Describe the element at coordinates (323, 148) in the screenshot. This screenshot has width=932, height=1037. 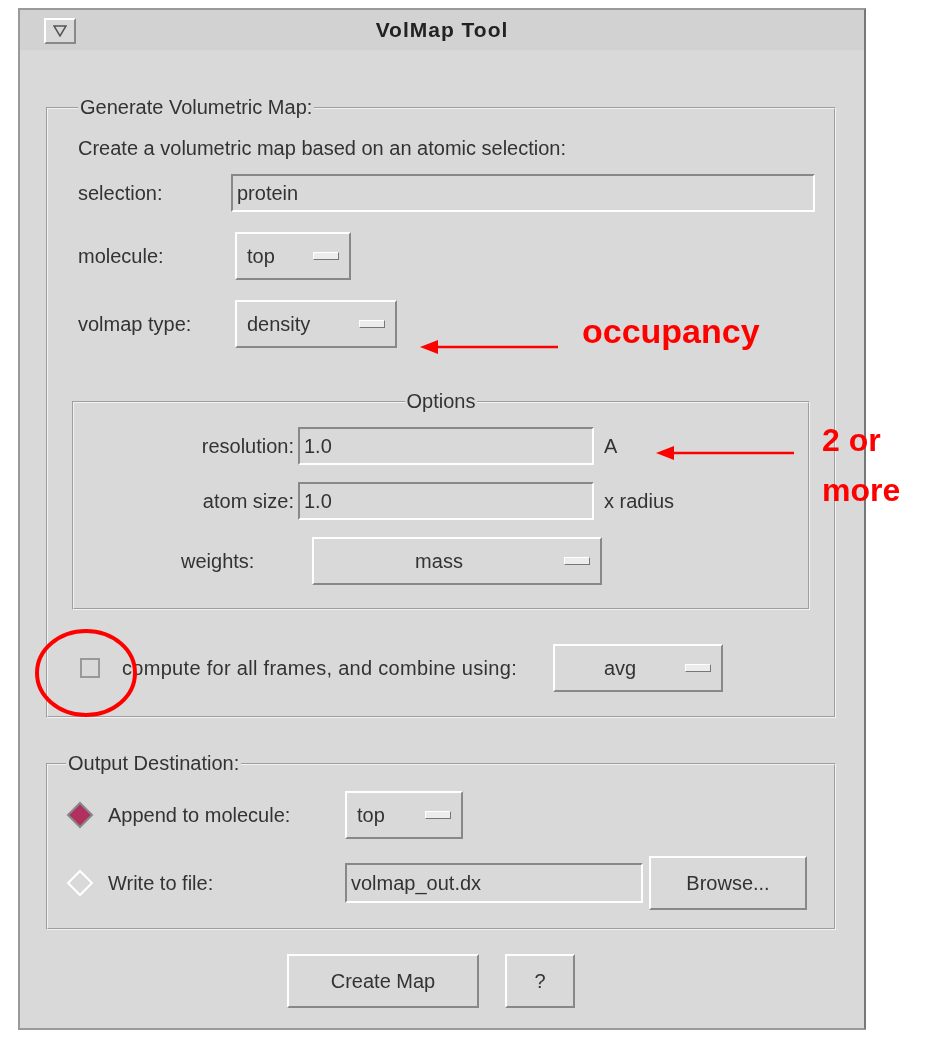
I see `description-text: Create a volumetric map based on an atomic selection:` at that location.